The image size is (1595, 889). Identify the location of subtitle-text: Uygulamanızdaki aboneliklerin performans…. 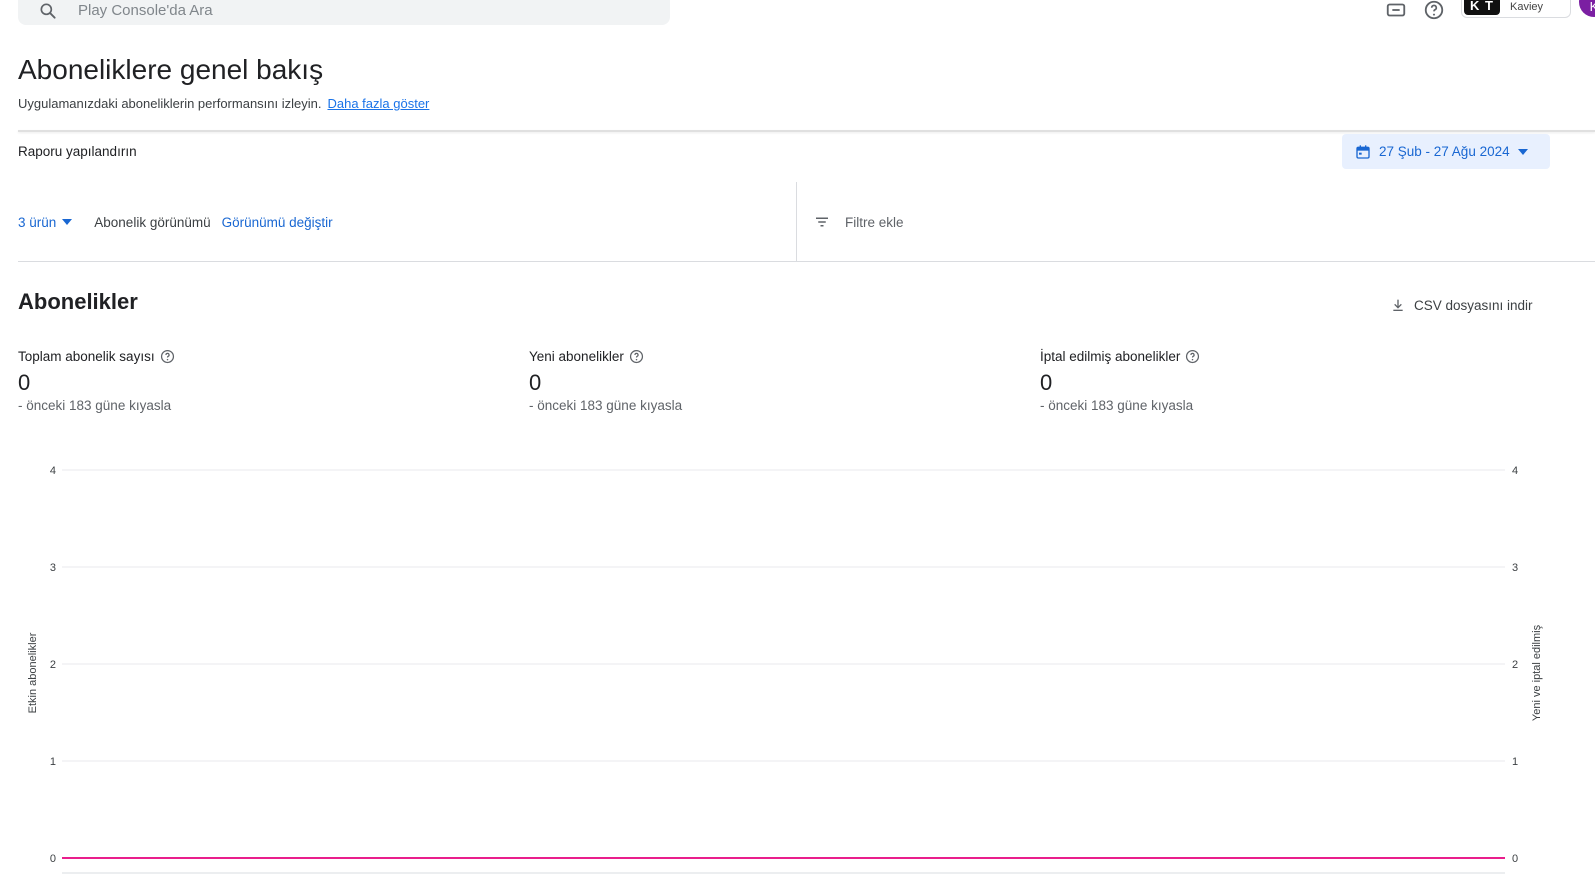
(170, 103).